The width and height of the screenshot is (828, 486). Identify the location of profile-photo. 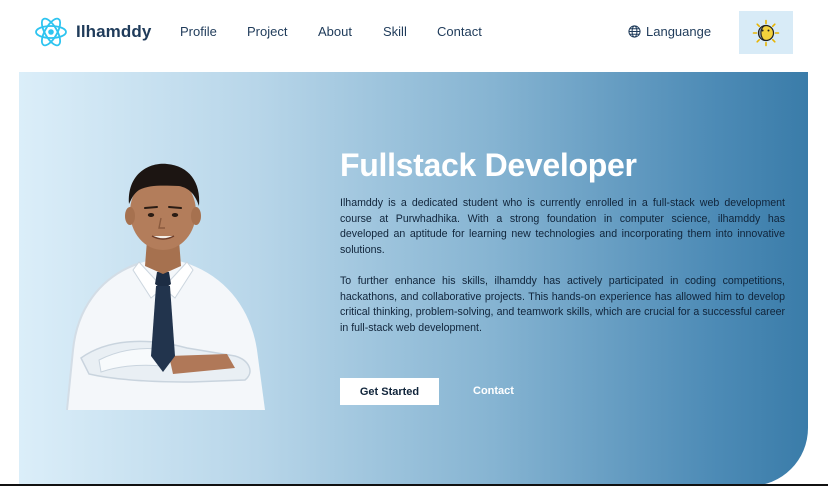
(164, 285).